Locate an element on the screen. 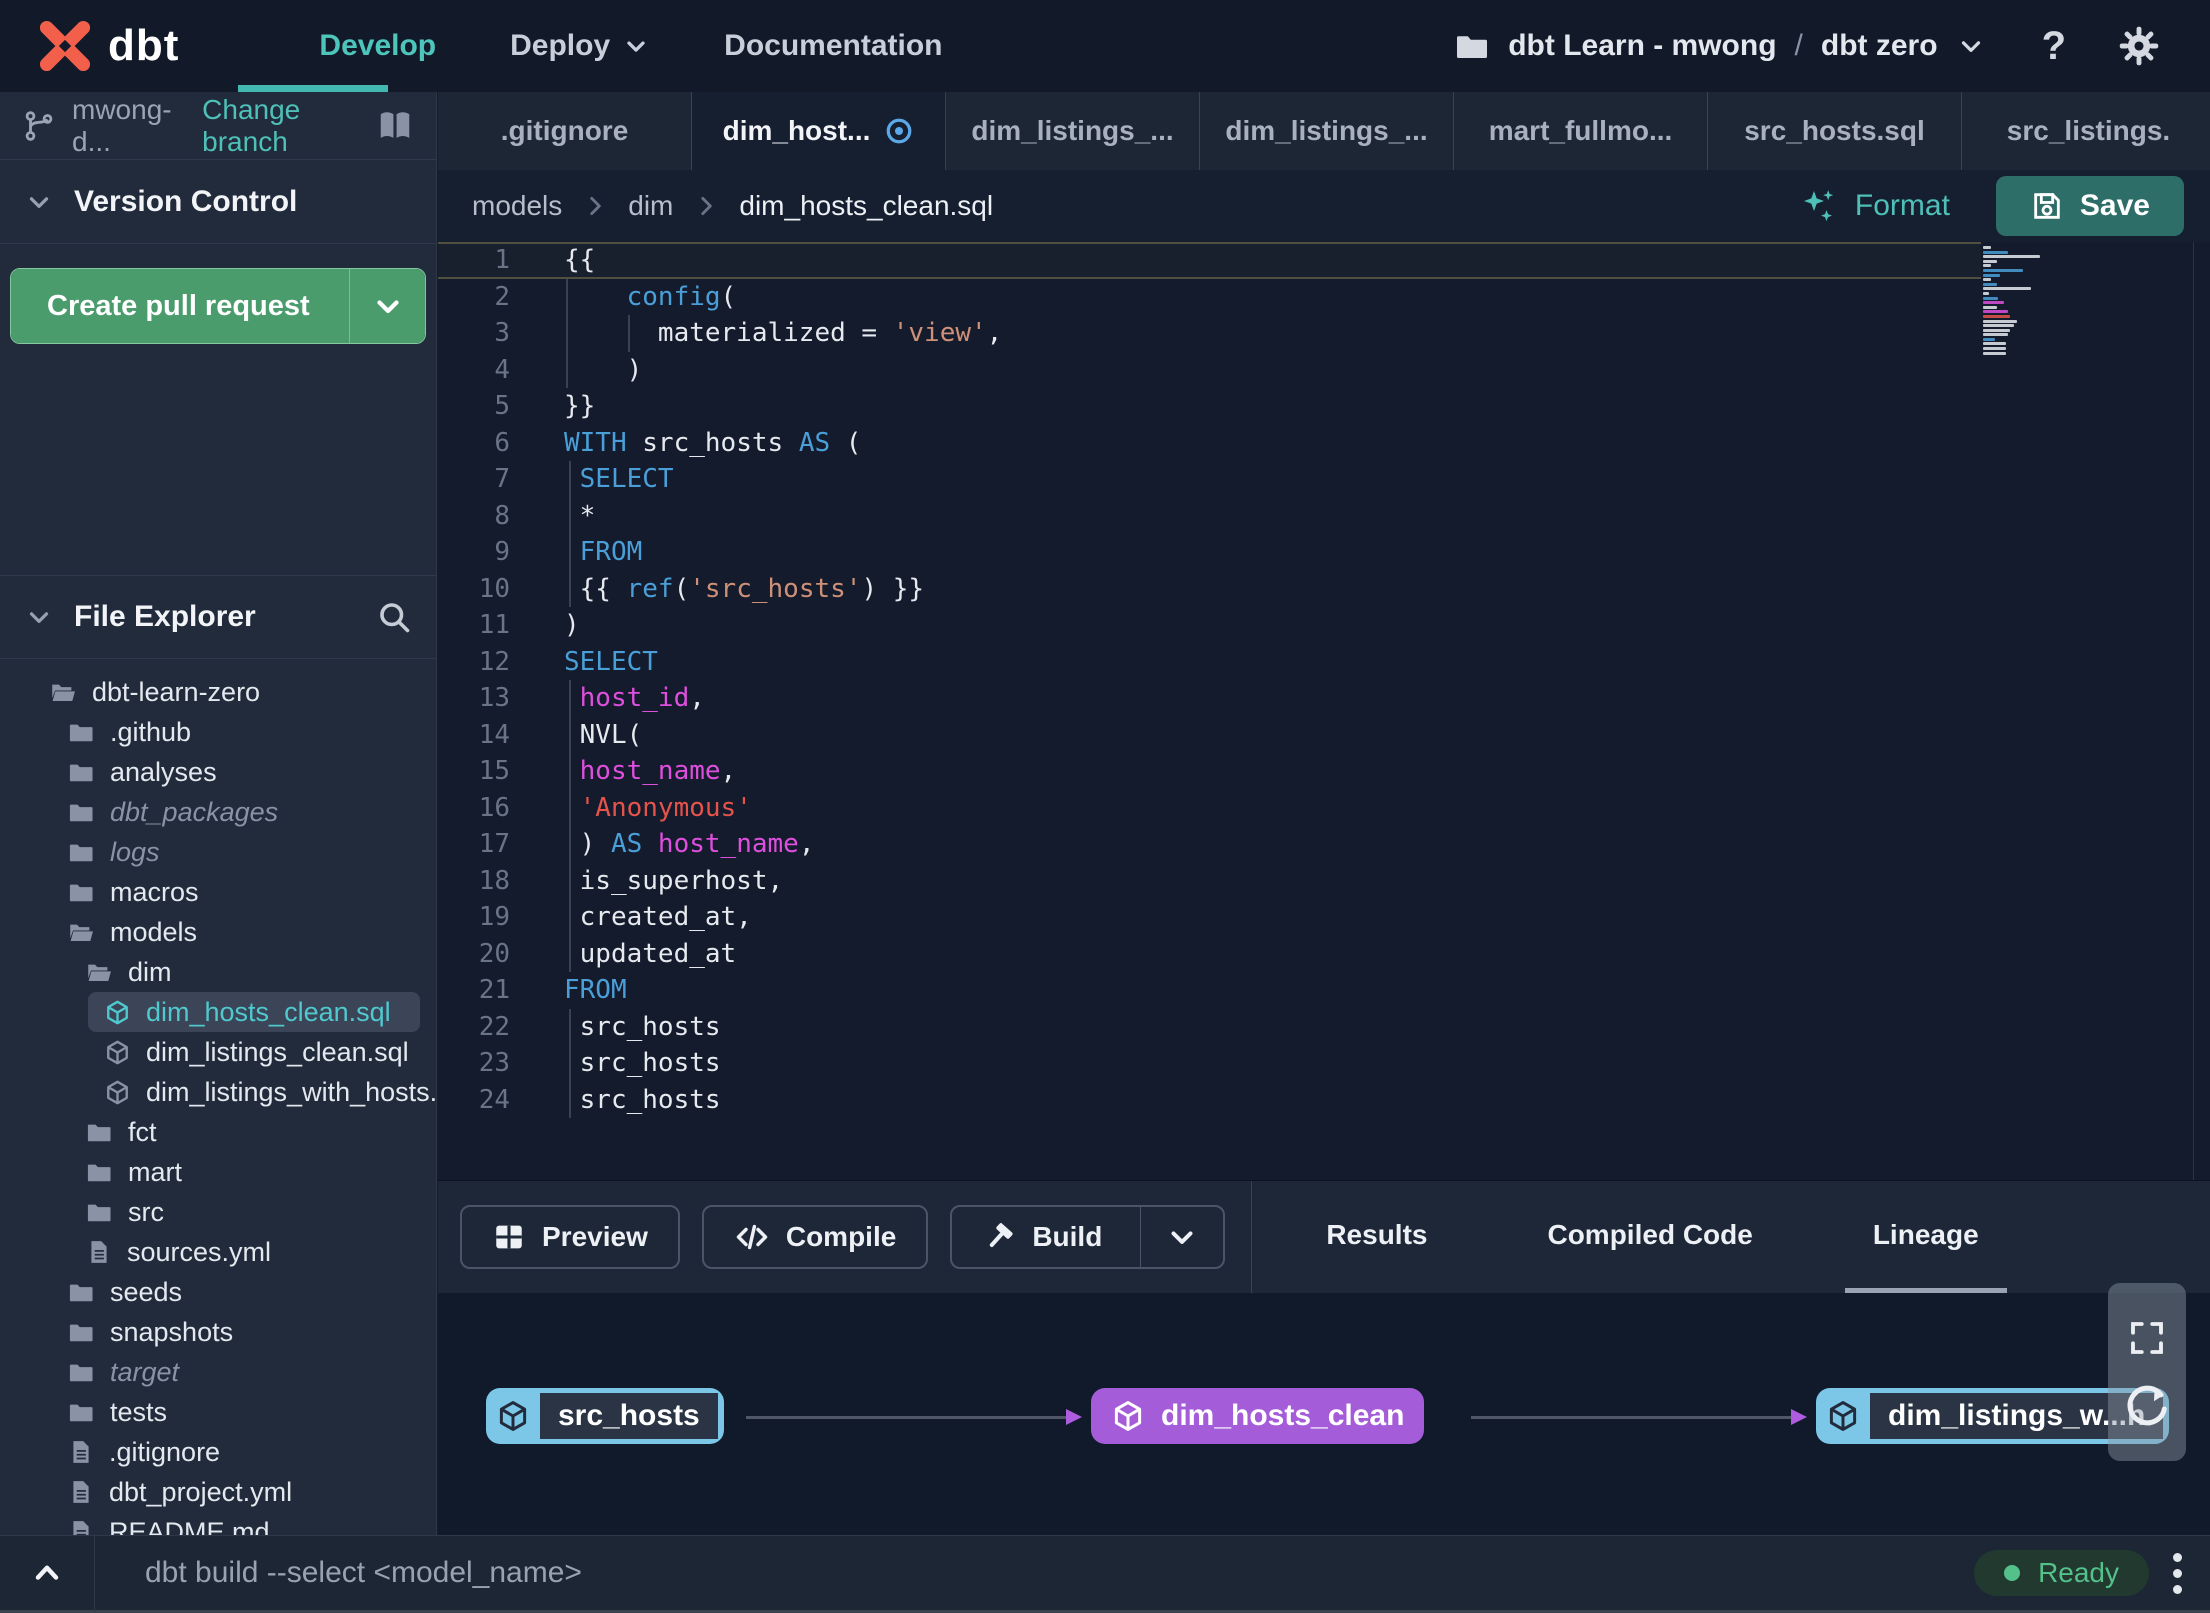  panel-divider is located at coordinates (1252, 1237).